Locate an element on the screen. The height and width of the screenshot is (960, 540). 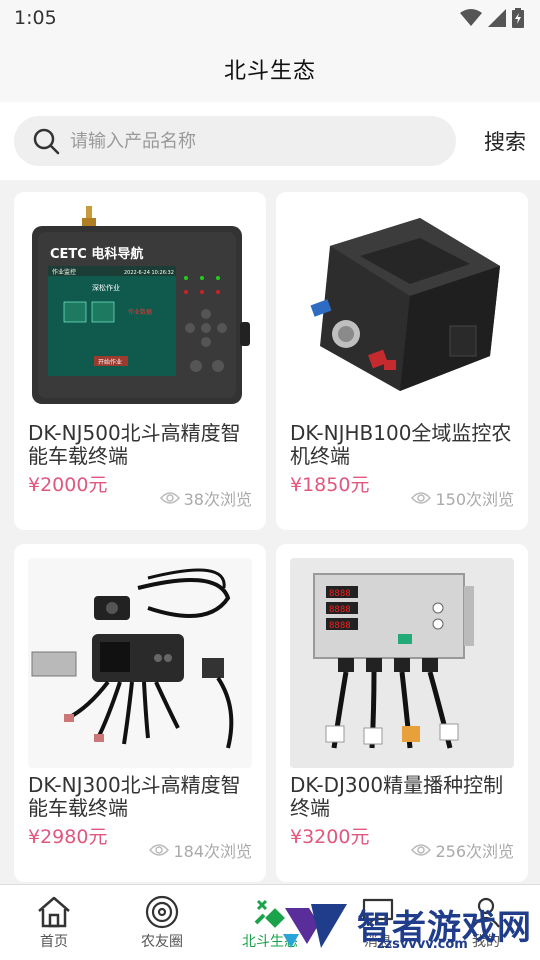
view-count: 38次浏览 is located at coordinates (205, 498).